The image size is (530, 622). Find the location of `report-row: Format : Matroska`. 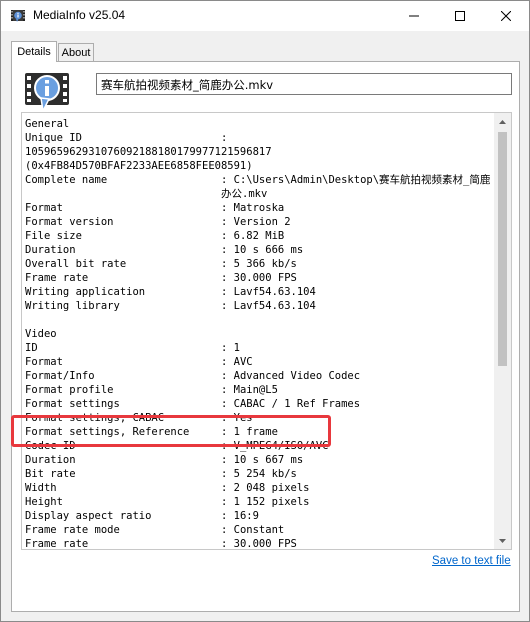

report-row: Format : Matroska is located at coordinates (260, 208).